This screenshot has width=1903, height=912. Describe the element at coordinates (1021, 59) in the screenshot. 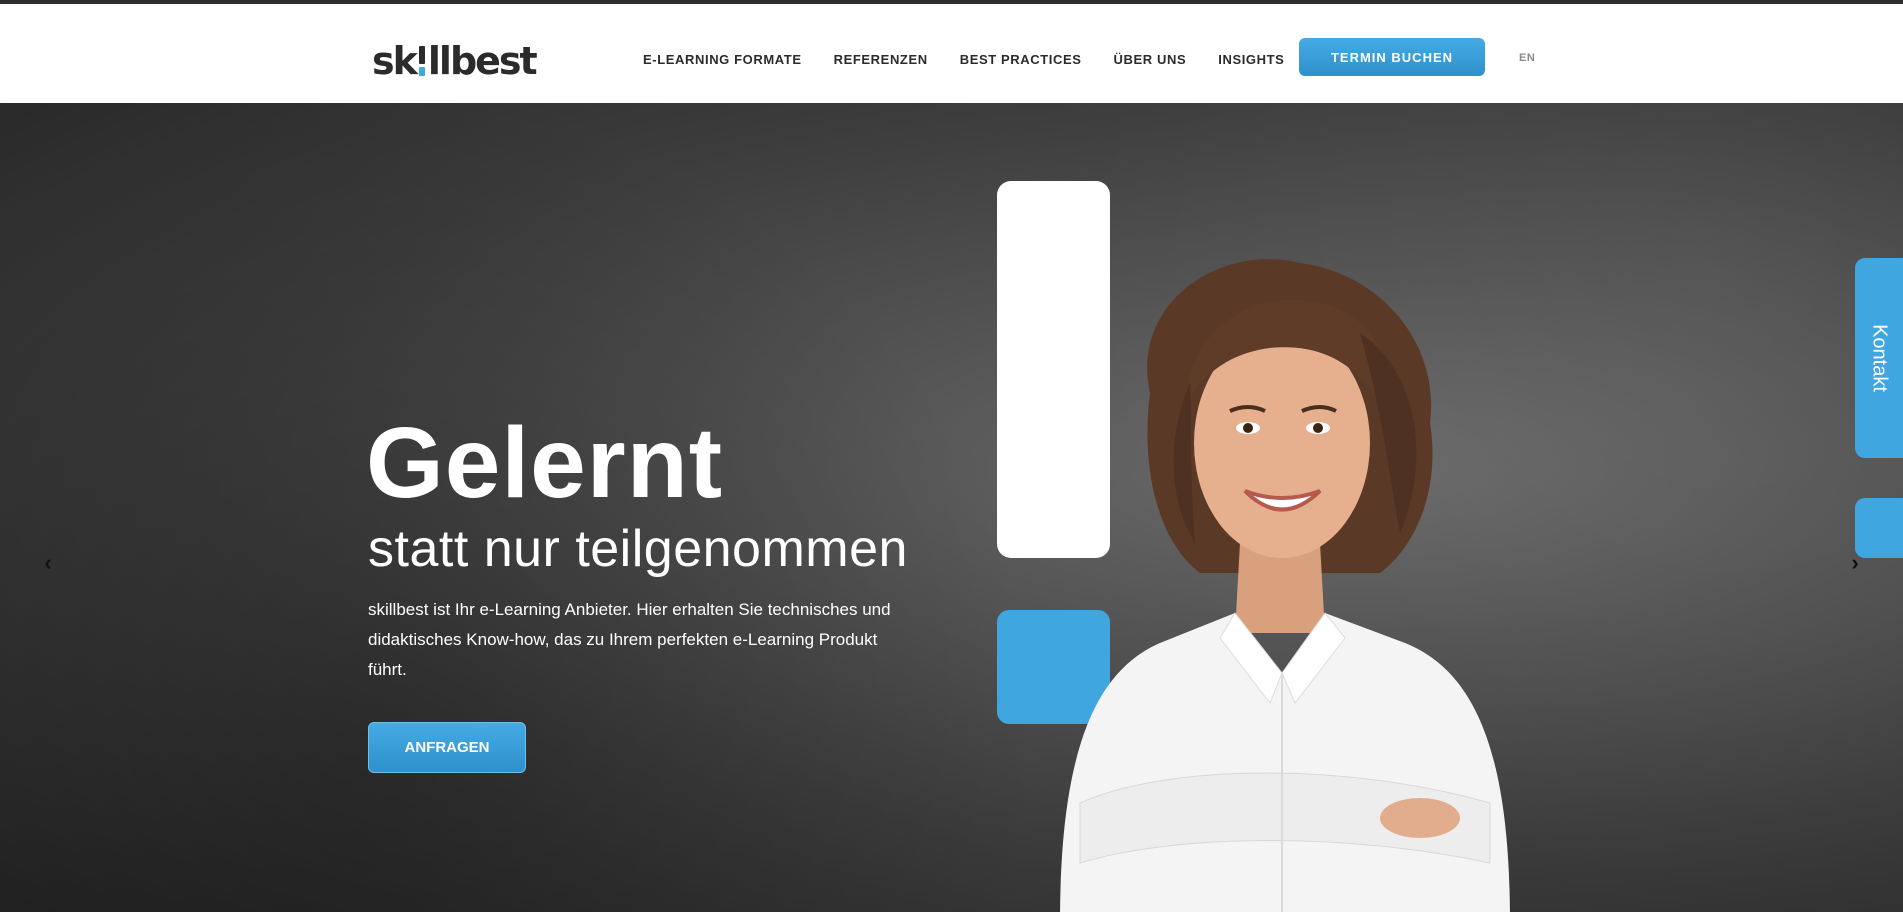

I see `nav-item-best-practices: BEST PRACTICES` at that location.